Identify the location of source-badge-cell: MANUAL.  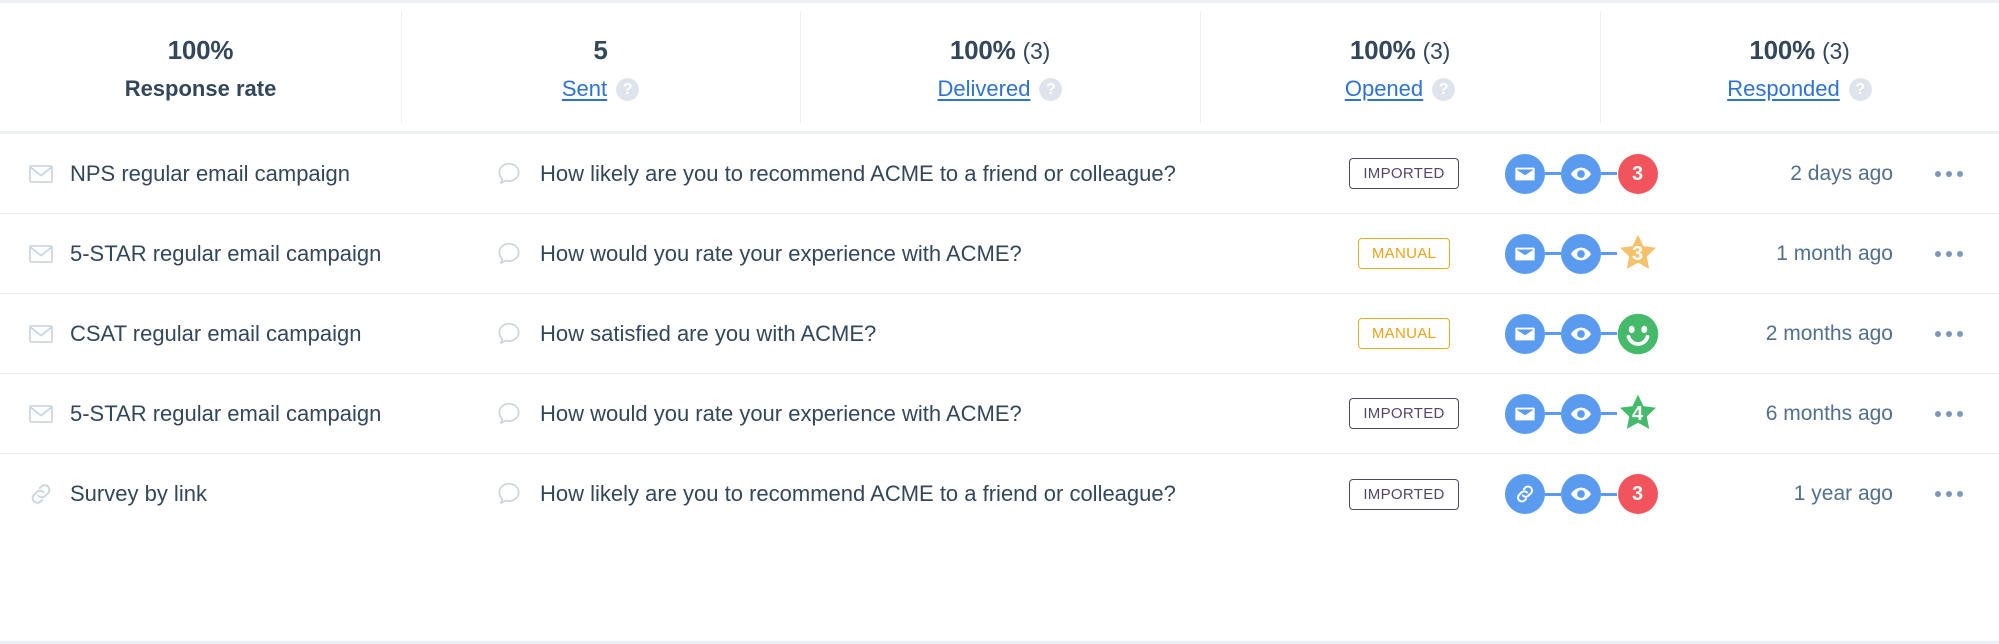
(1404, 333).